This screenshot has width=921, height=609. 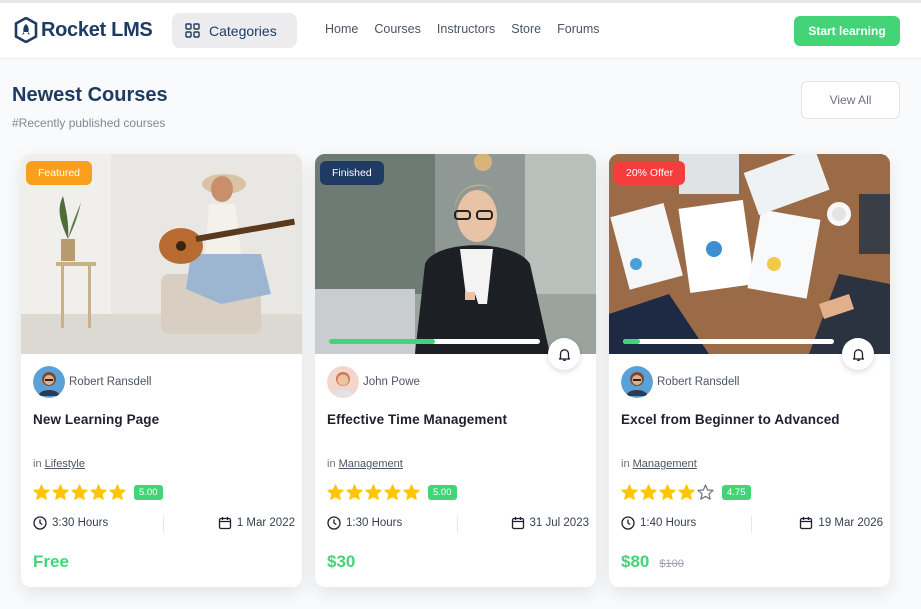 I want to click on duration: 3:30 Hours, so click(x=70, y=523).